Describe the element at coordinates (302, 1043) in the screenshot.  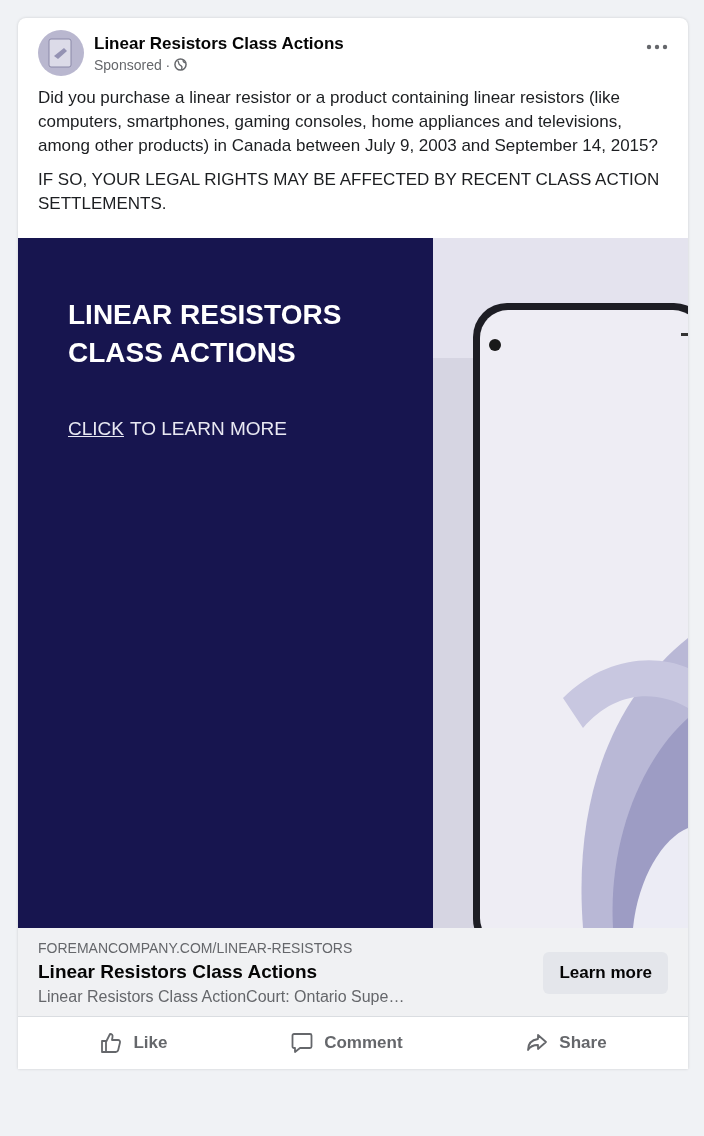
I see `speech-bubble-icon` at that location.